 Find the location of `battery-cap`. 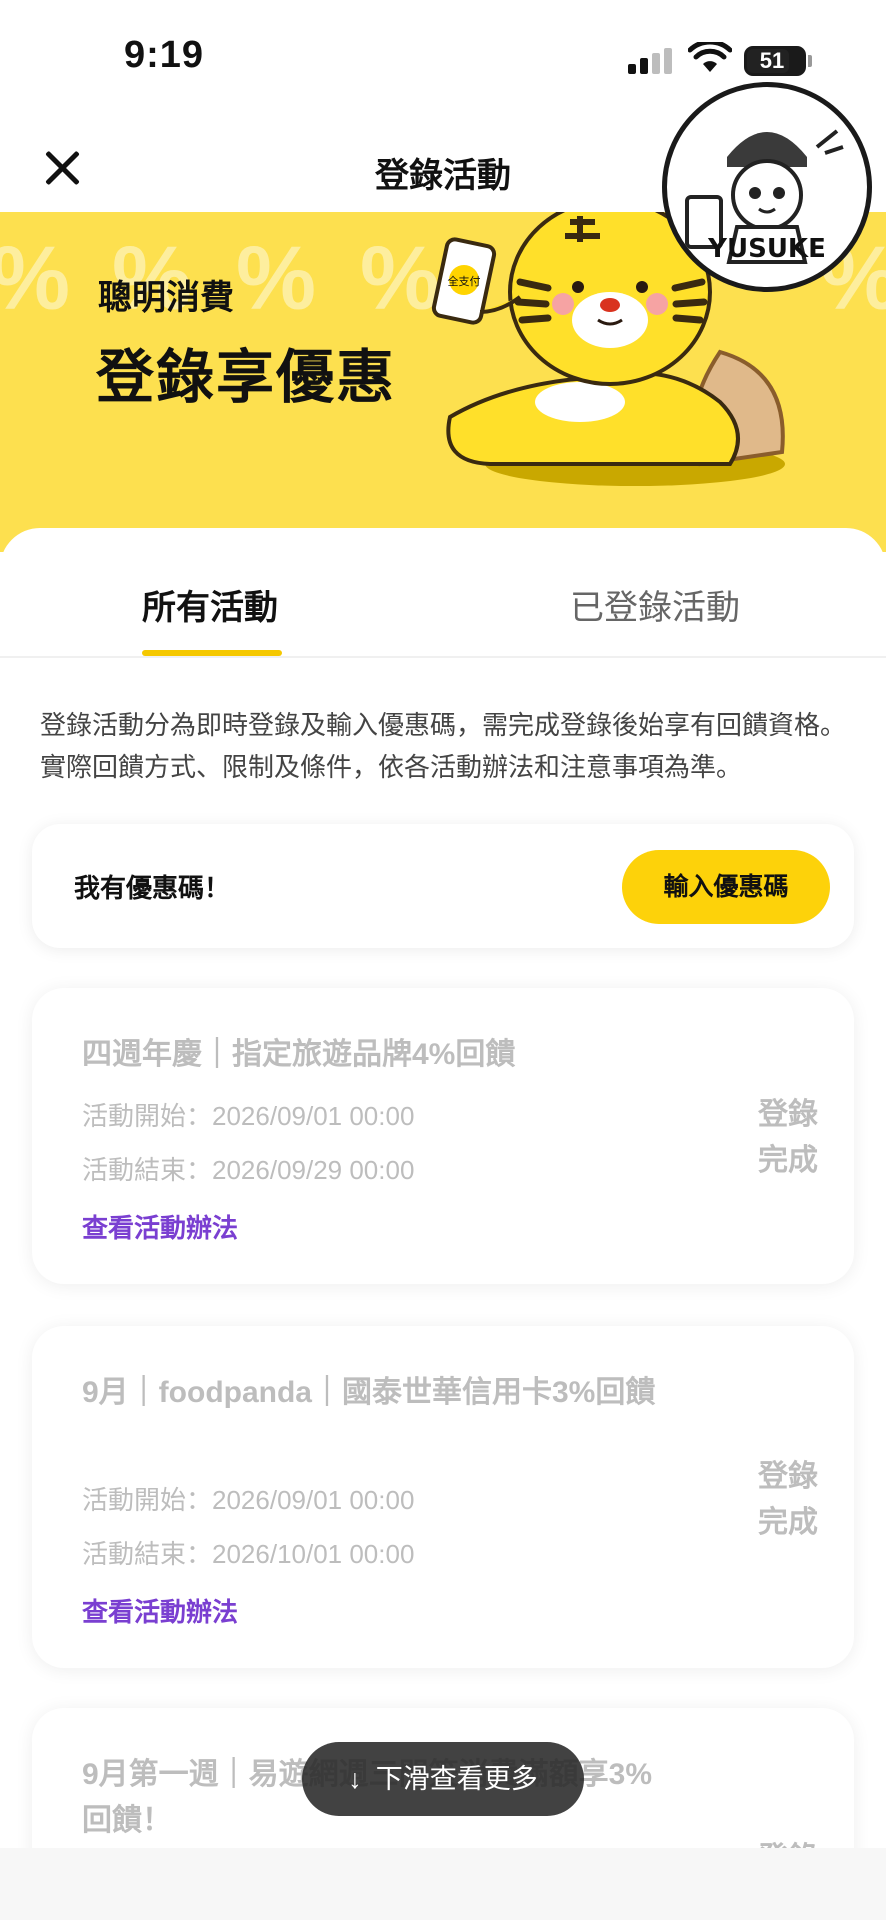

battery-cap is located at coordinates (810, 61).